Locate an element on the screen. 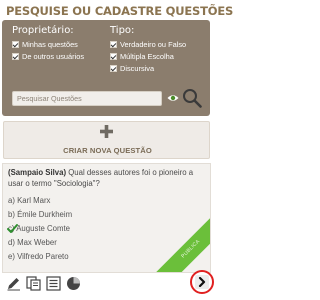 The image size is (320, 300). filter-option-label: Múltipla Escolha is located at coordinates (147, 56).